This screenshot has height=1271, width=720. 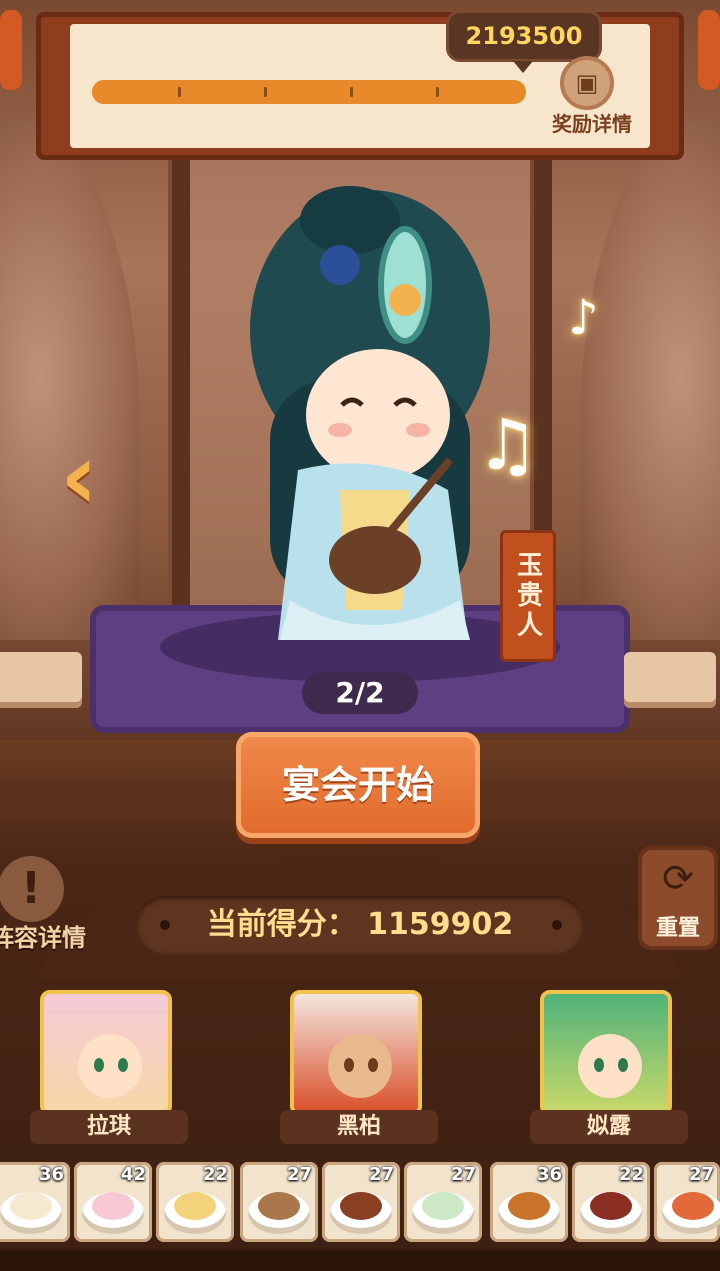 What do you see at coordinates (583, 318) in the screenshot?
I see `music-note-icon: ♪` at bounding box center [583, 318].